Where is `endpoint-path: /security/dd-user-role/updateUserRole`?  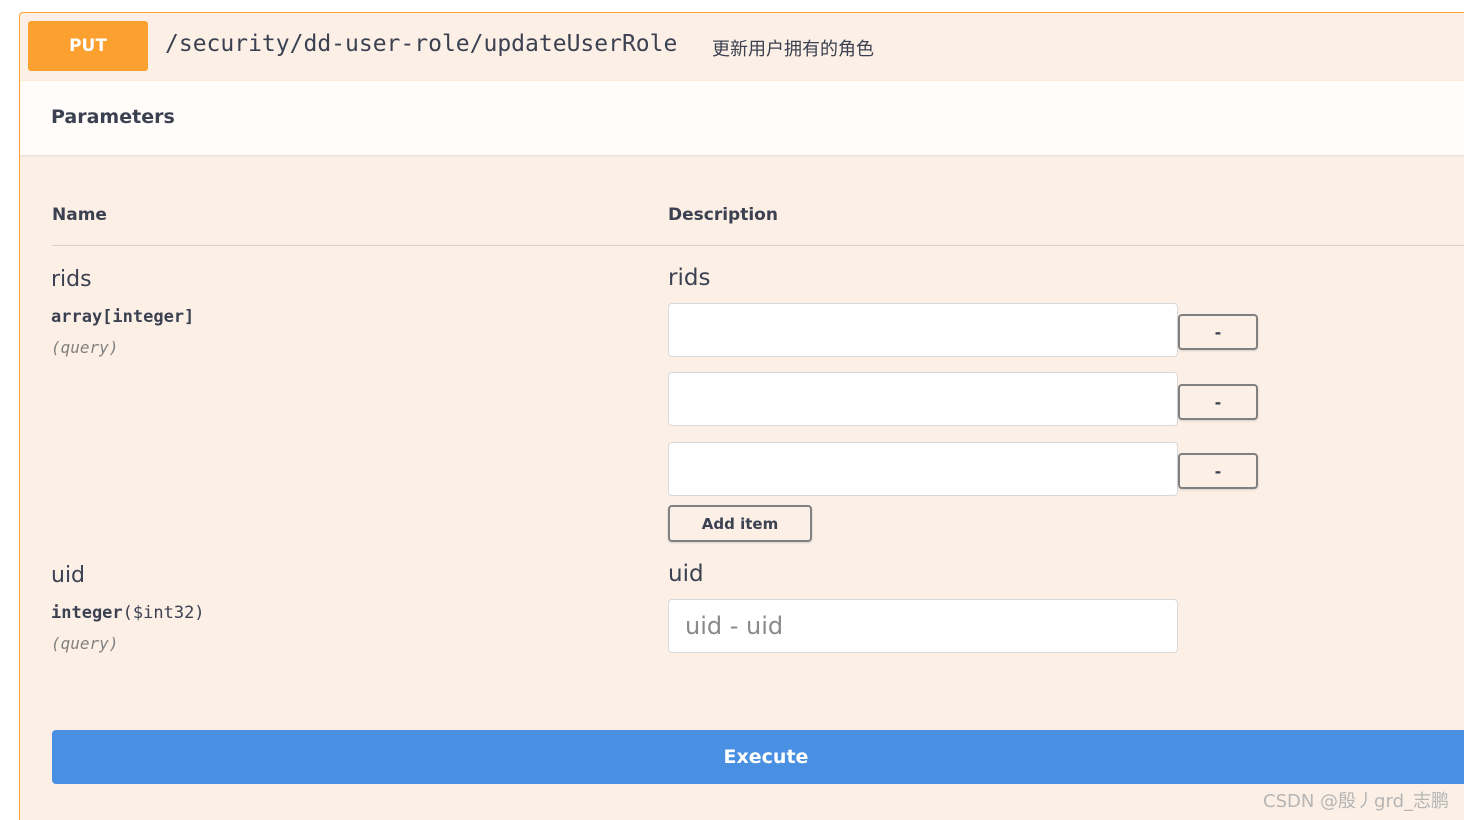 endpoint-path: /security/dd-user-role/updateUserRole is located at coordinates (421, 44).